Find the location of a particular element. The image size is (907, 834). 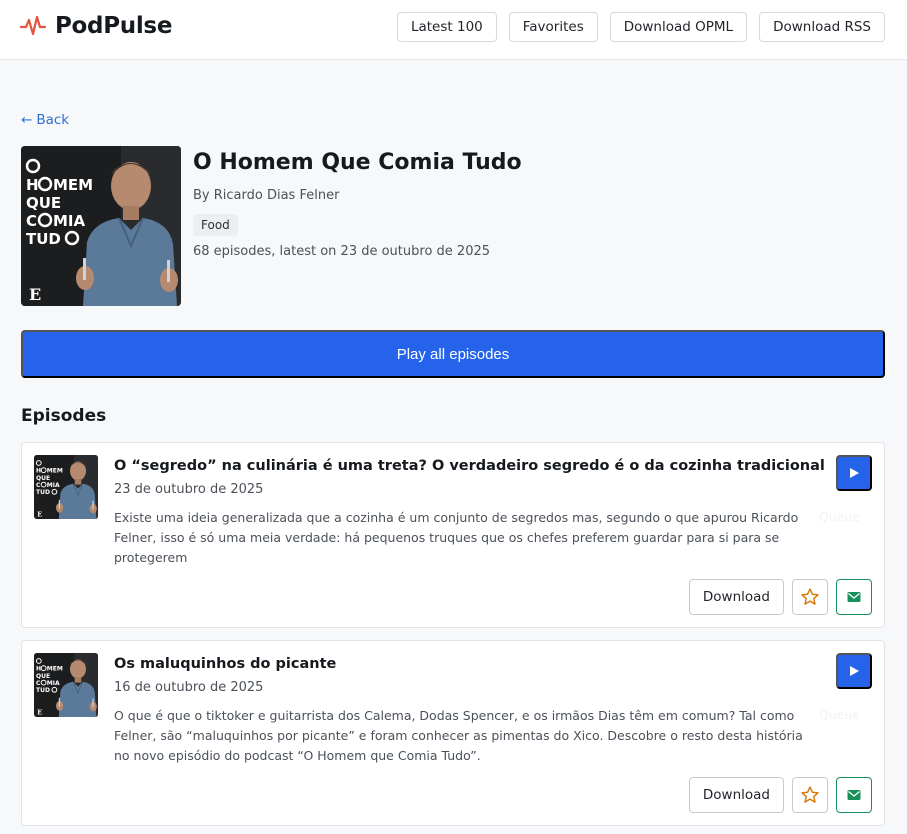

pulse-icon is located at coordinates (33, 25).